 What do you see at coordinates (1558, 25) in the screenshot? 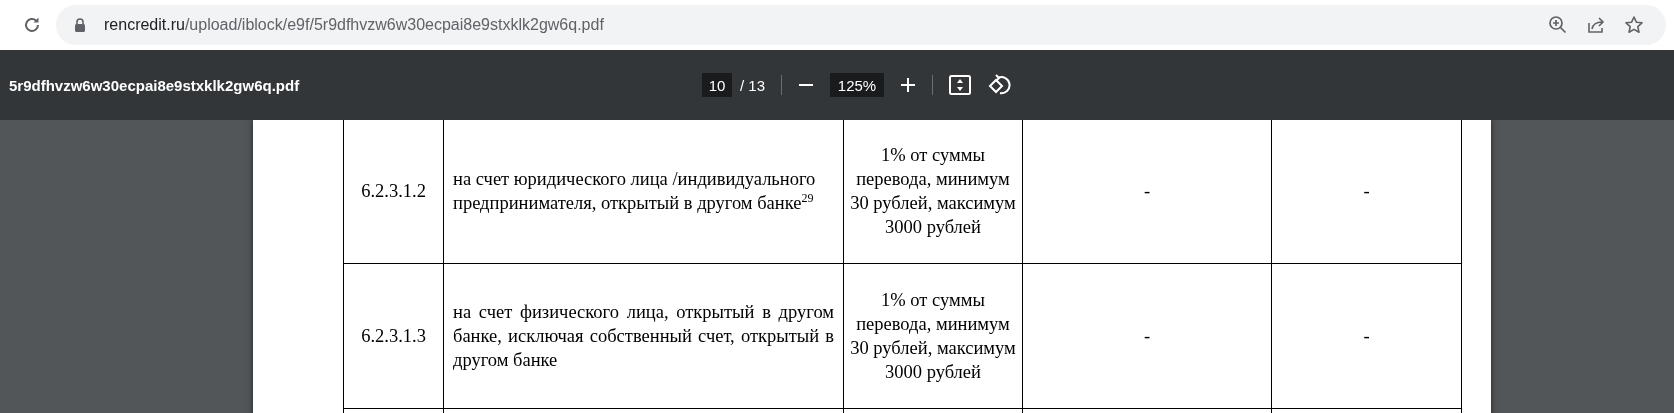
I see `zoom-icon` at bounding box center [1558, 25].